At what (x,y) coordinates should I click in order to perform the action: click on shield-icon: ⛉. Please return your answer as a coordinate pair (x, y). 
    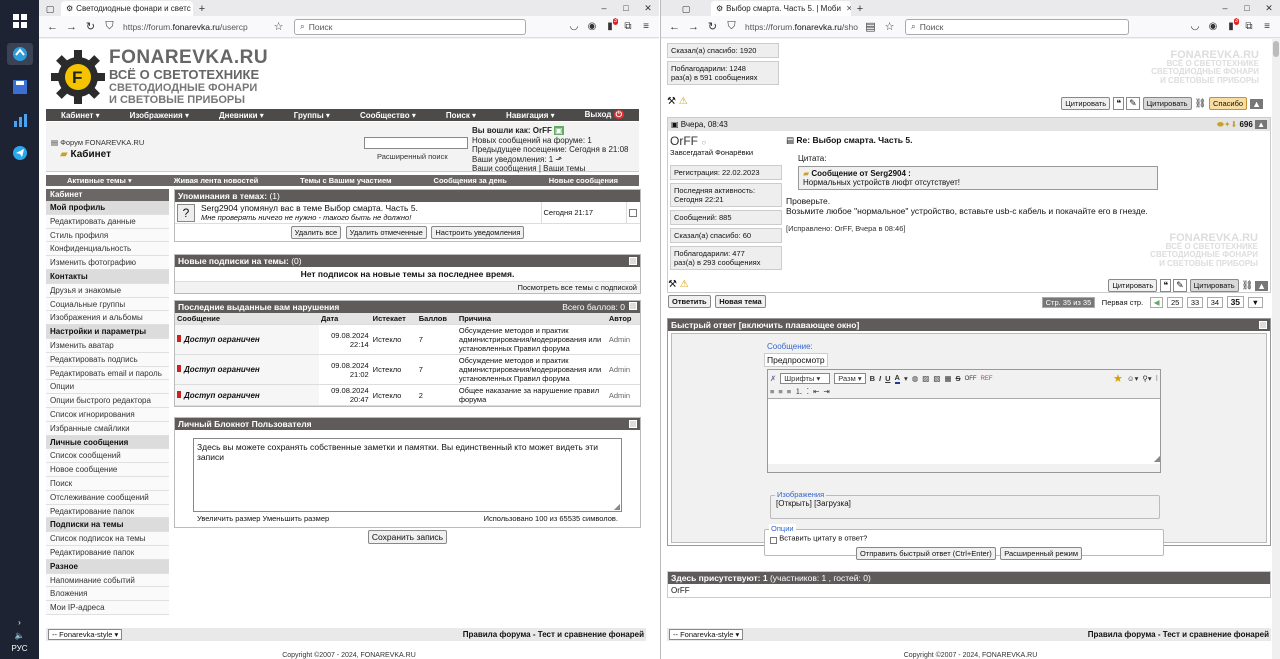
    Looking at the image, I should click on (109, 27).